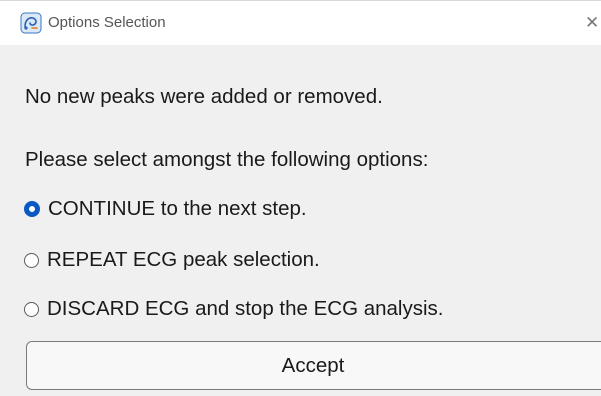 The width and height of the screenshot is (601, 396). I want to click on option-label: CONTINUE to the next step., so click(177, 208).